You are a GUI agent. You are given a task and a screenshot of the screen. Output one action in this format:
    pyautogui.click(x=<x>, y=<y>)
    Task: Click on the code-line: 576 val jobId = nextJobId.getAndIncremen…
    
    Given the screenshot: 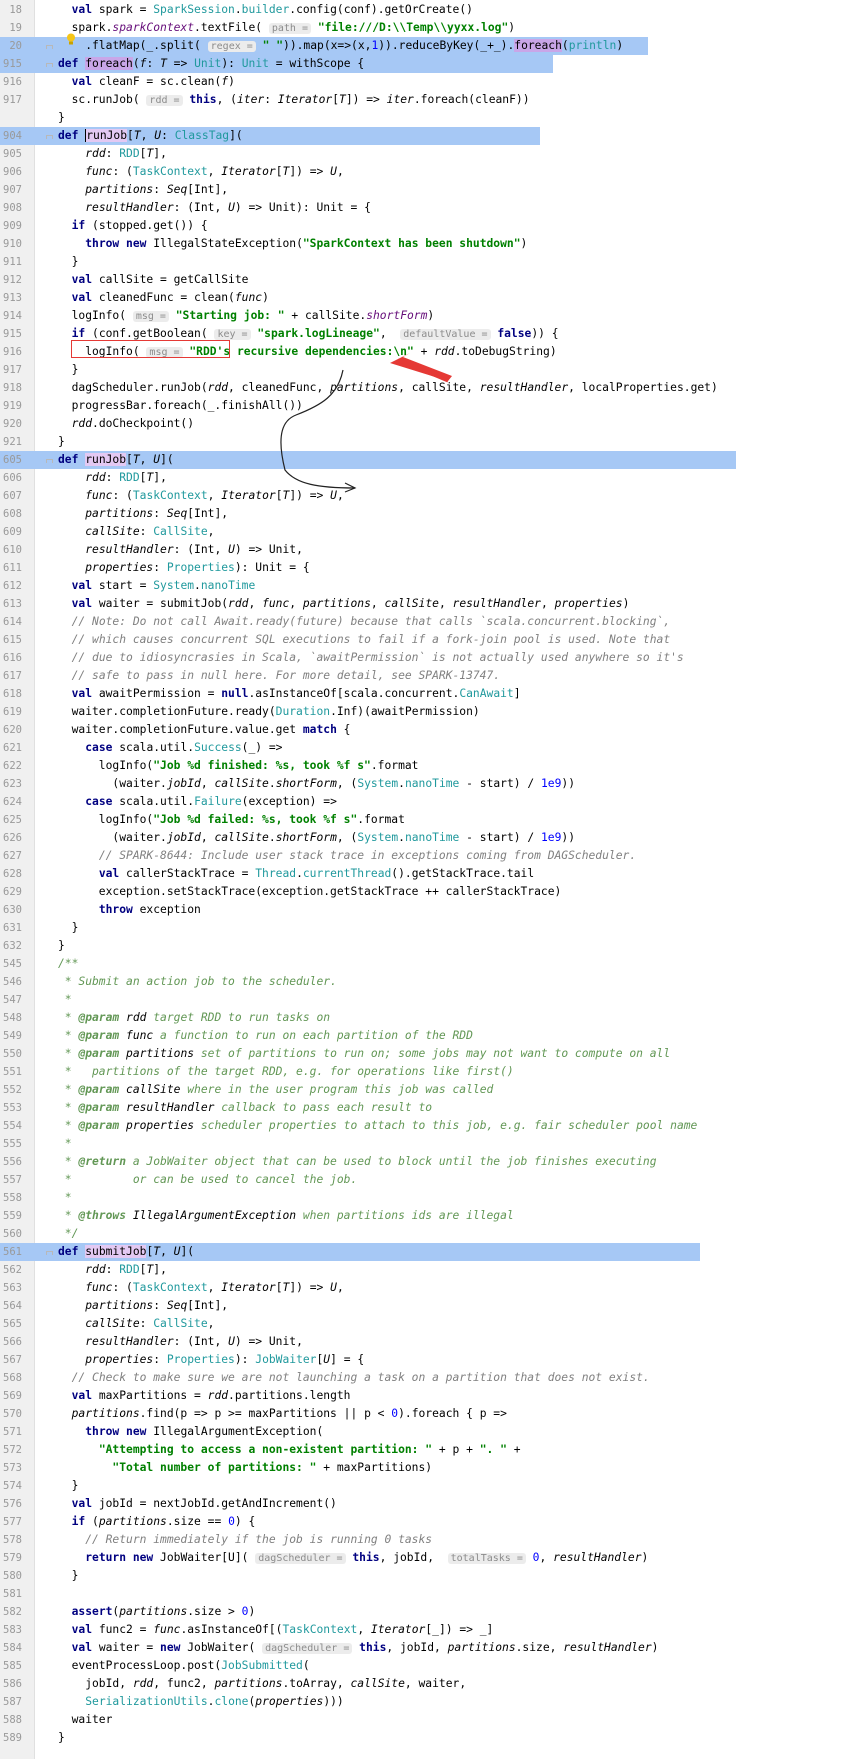 What is the action you would take?
    pyautogui.click(x=430, y=1504)
    